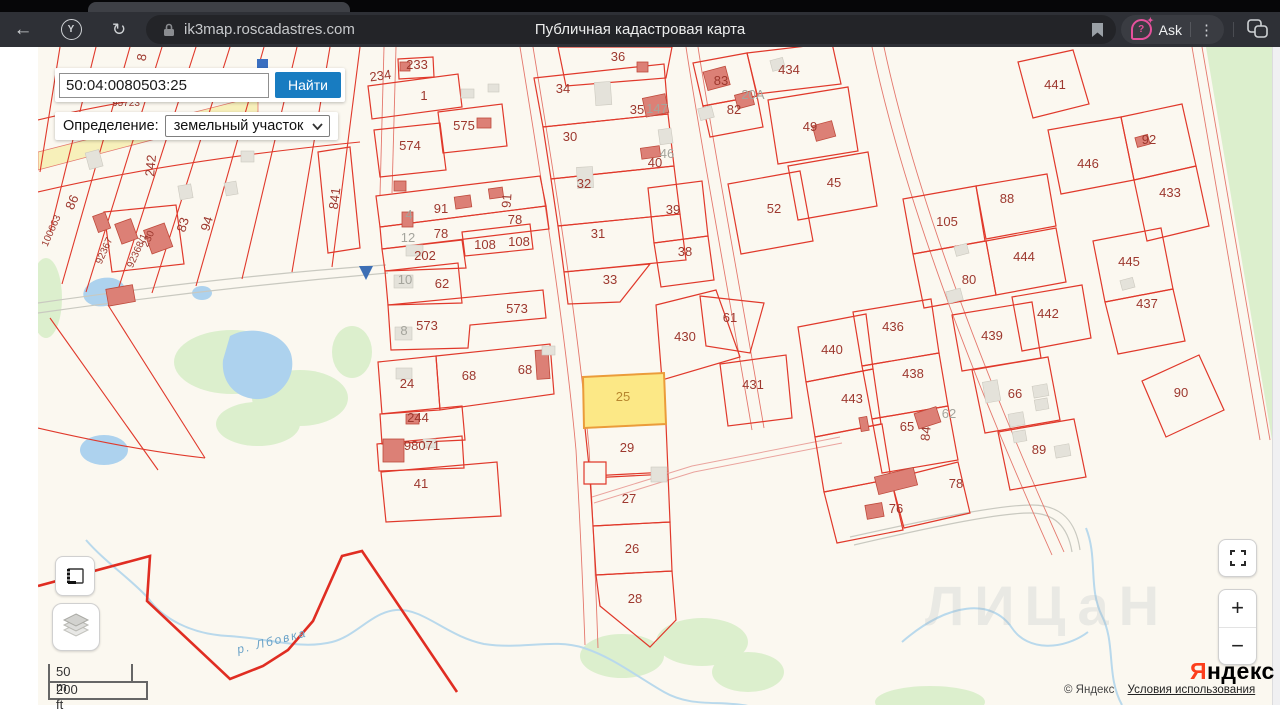 The height and width of the screenshot is (712, 1280). Describe the element at coordinates (1097, 32) in the screenshot. I see `bookmark-icon` at that location.